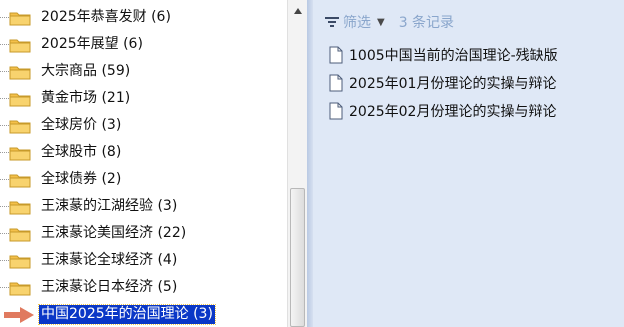  I want to click on tree-item-us-economy: 王涑蒃论美国经济 (22), so click(143, 233).